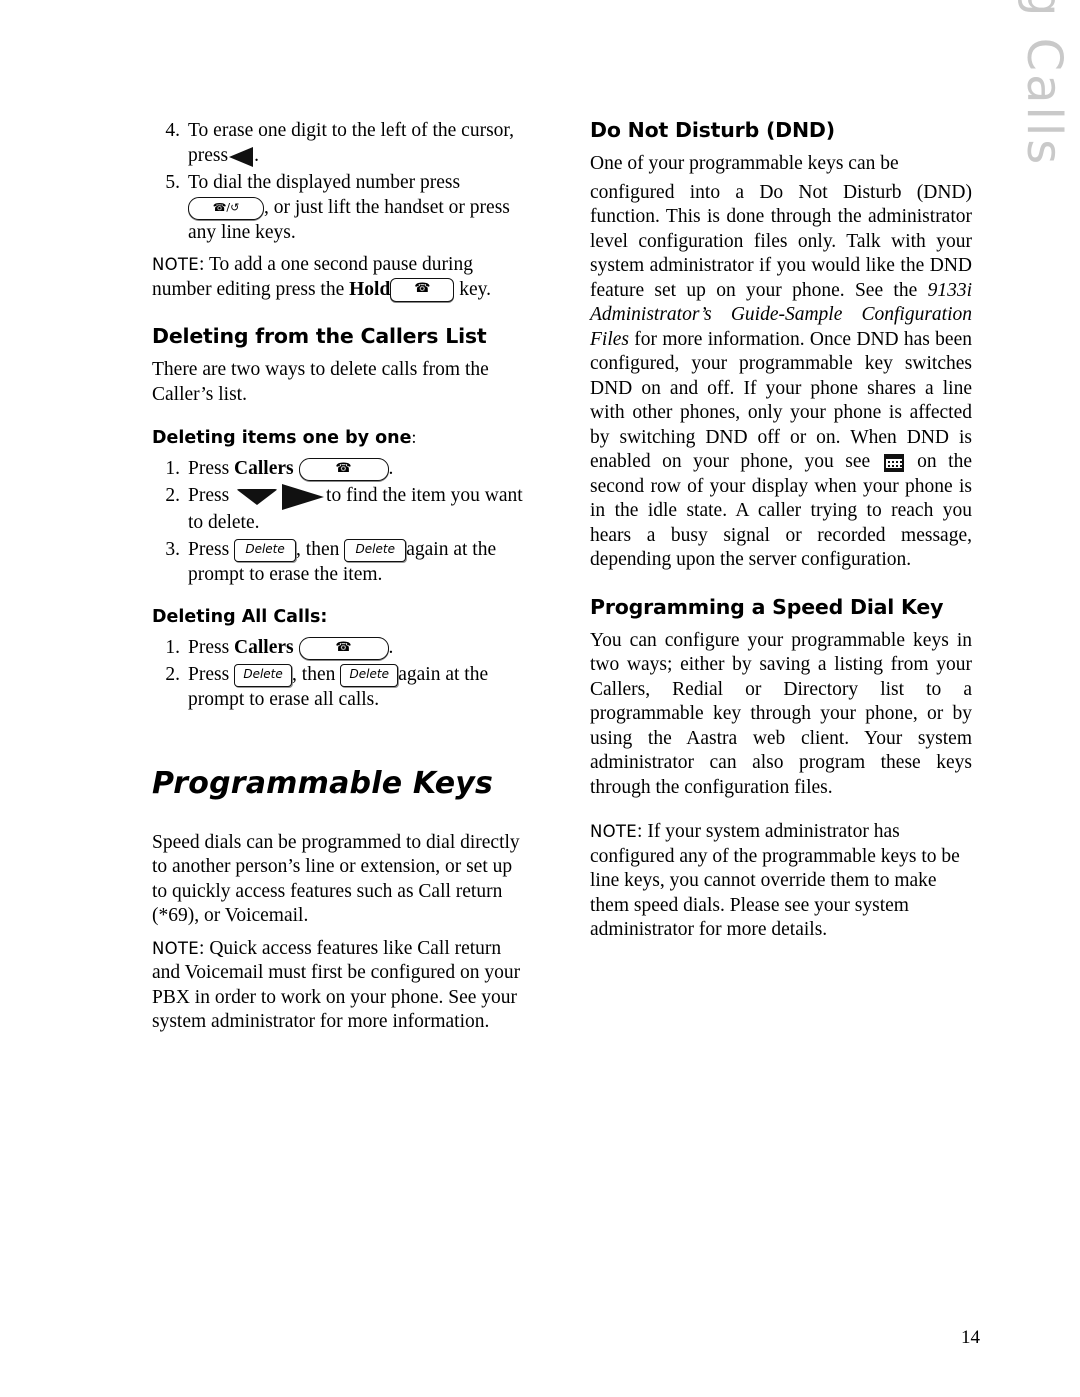 The height and width of the screenshot is (1397, 1080). What do you see at coordinates (284, 438) in the screenshot?
I see `subheading-deleting-one-by-one: Deleting items one by one:` at bounding box center [284, 438].